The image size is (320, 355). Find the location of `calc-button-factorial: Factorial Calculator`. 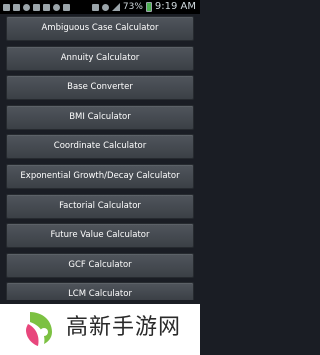

calc-button-factorial: Factorial Calculator is located at coordinates (100, 206).